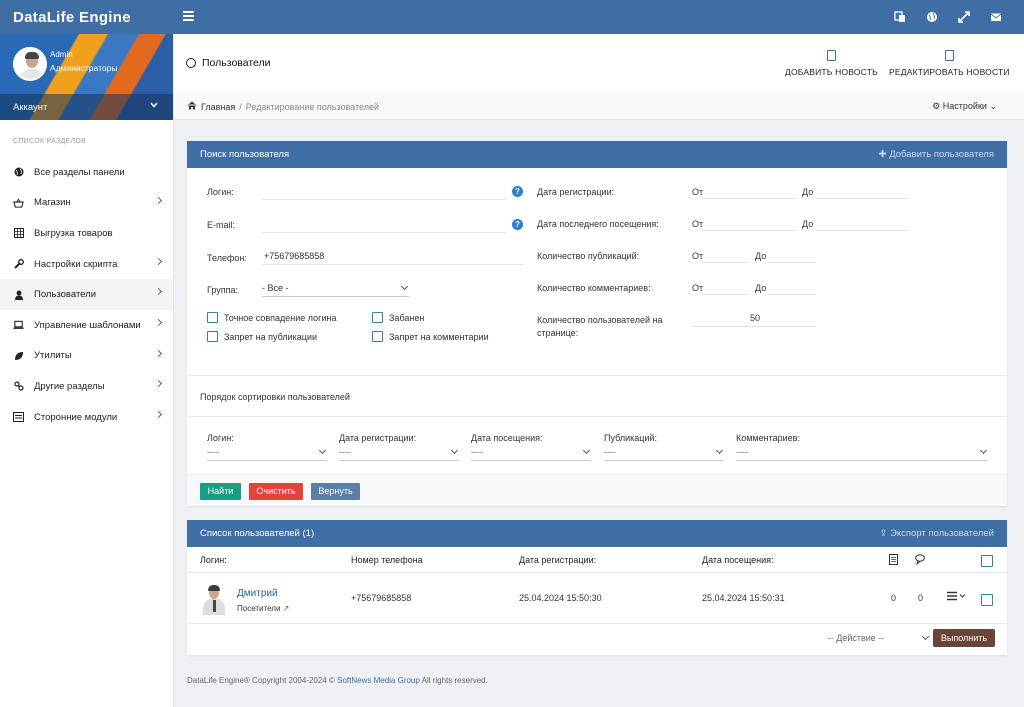 The image size is (1024, 707). Describe the element at coordinates (267, 453) in the screenshot. I see `sort-login-select: ----` at that location.